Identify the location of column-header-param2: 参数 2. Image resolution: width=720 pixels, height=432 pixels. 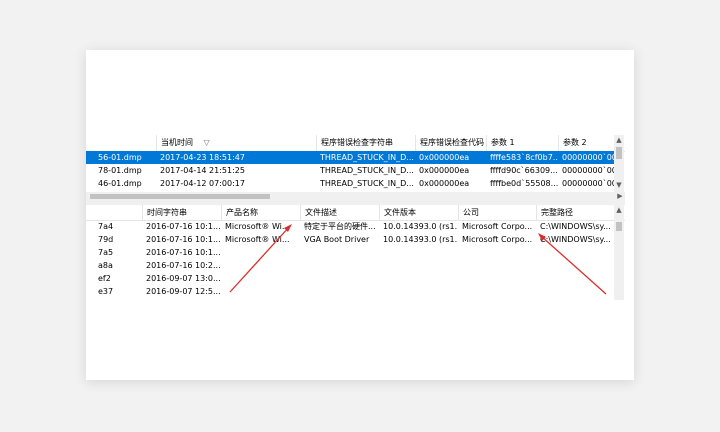
(588, 143).